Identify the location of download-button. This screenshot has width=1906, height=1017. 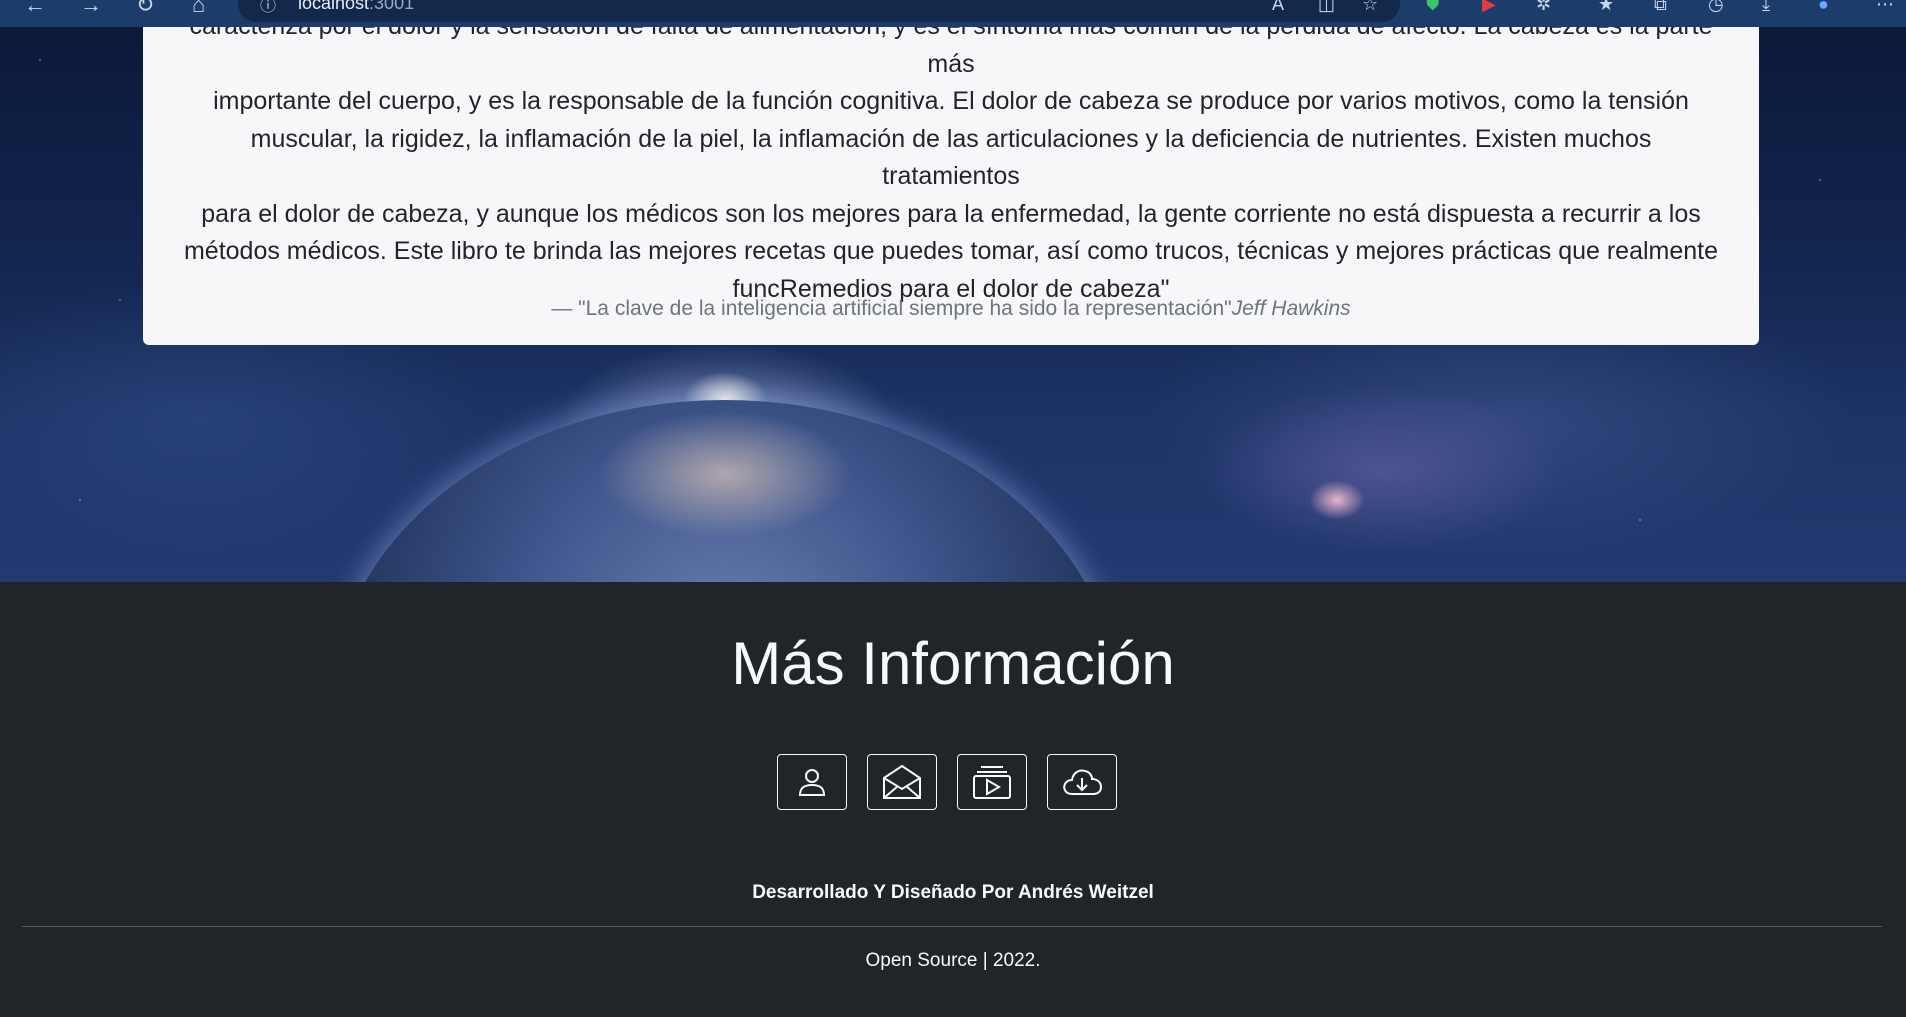
(1082, 782).